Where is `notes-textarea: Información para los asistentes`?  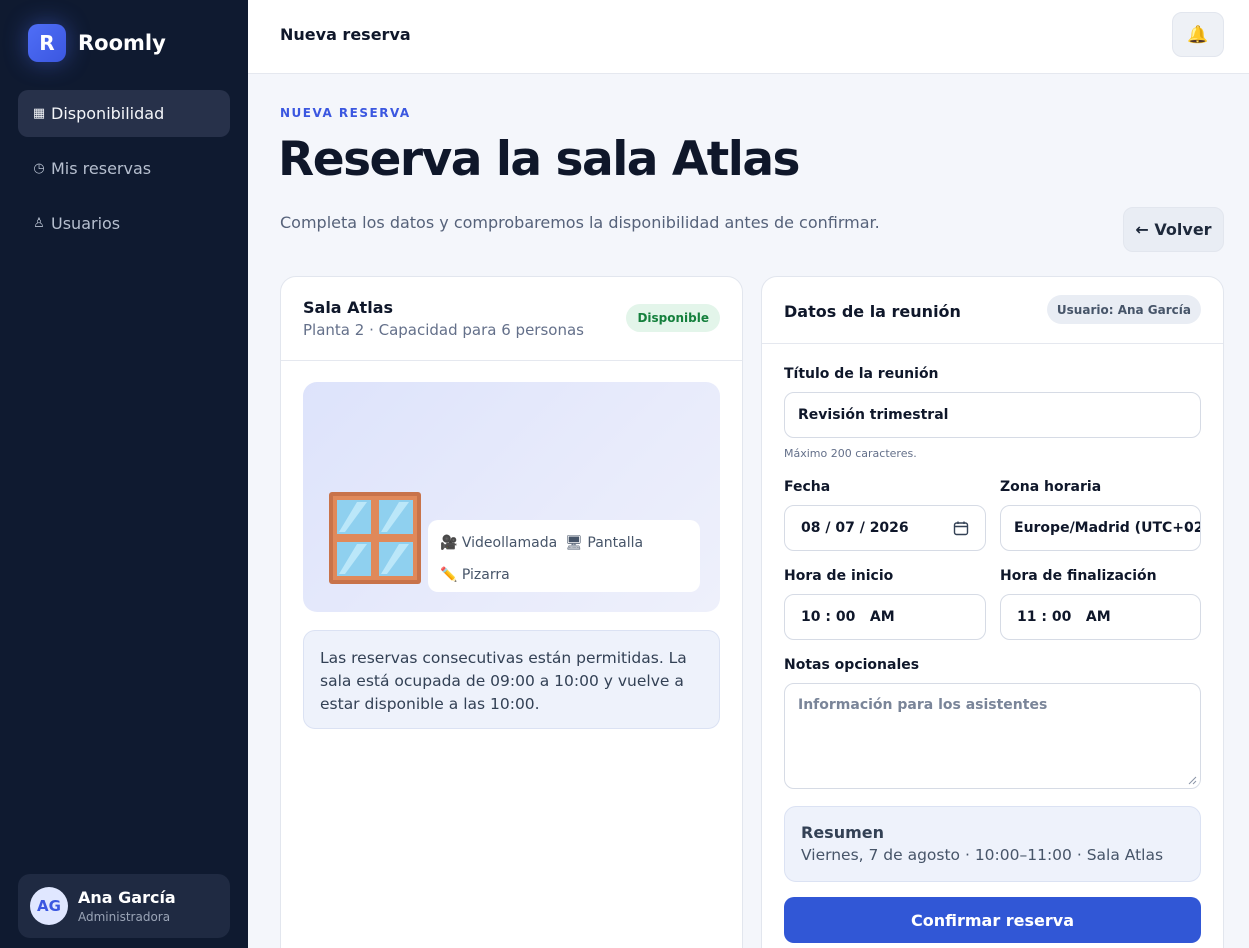 notes-textarea: Información para los asistentes is located at coordinates (992, 736).